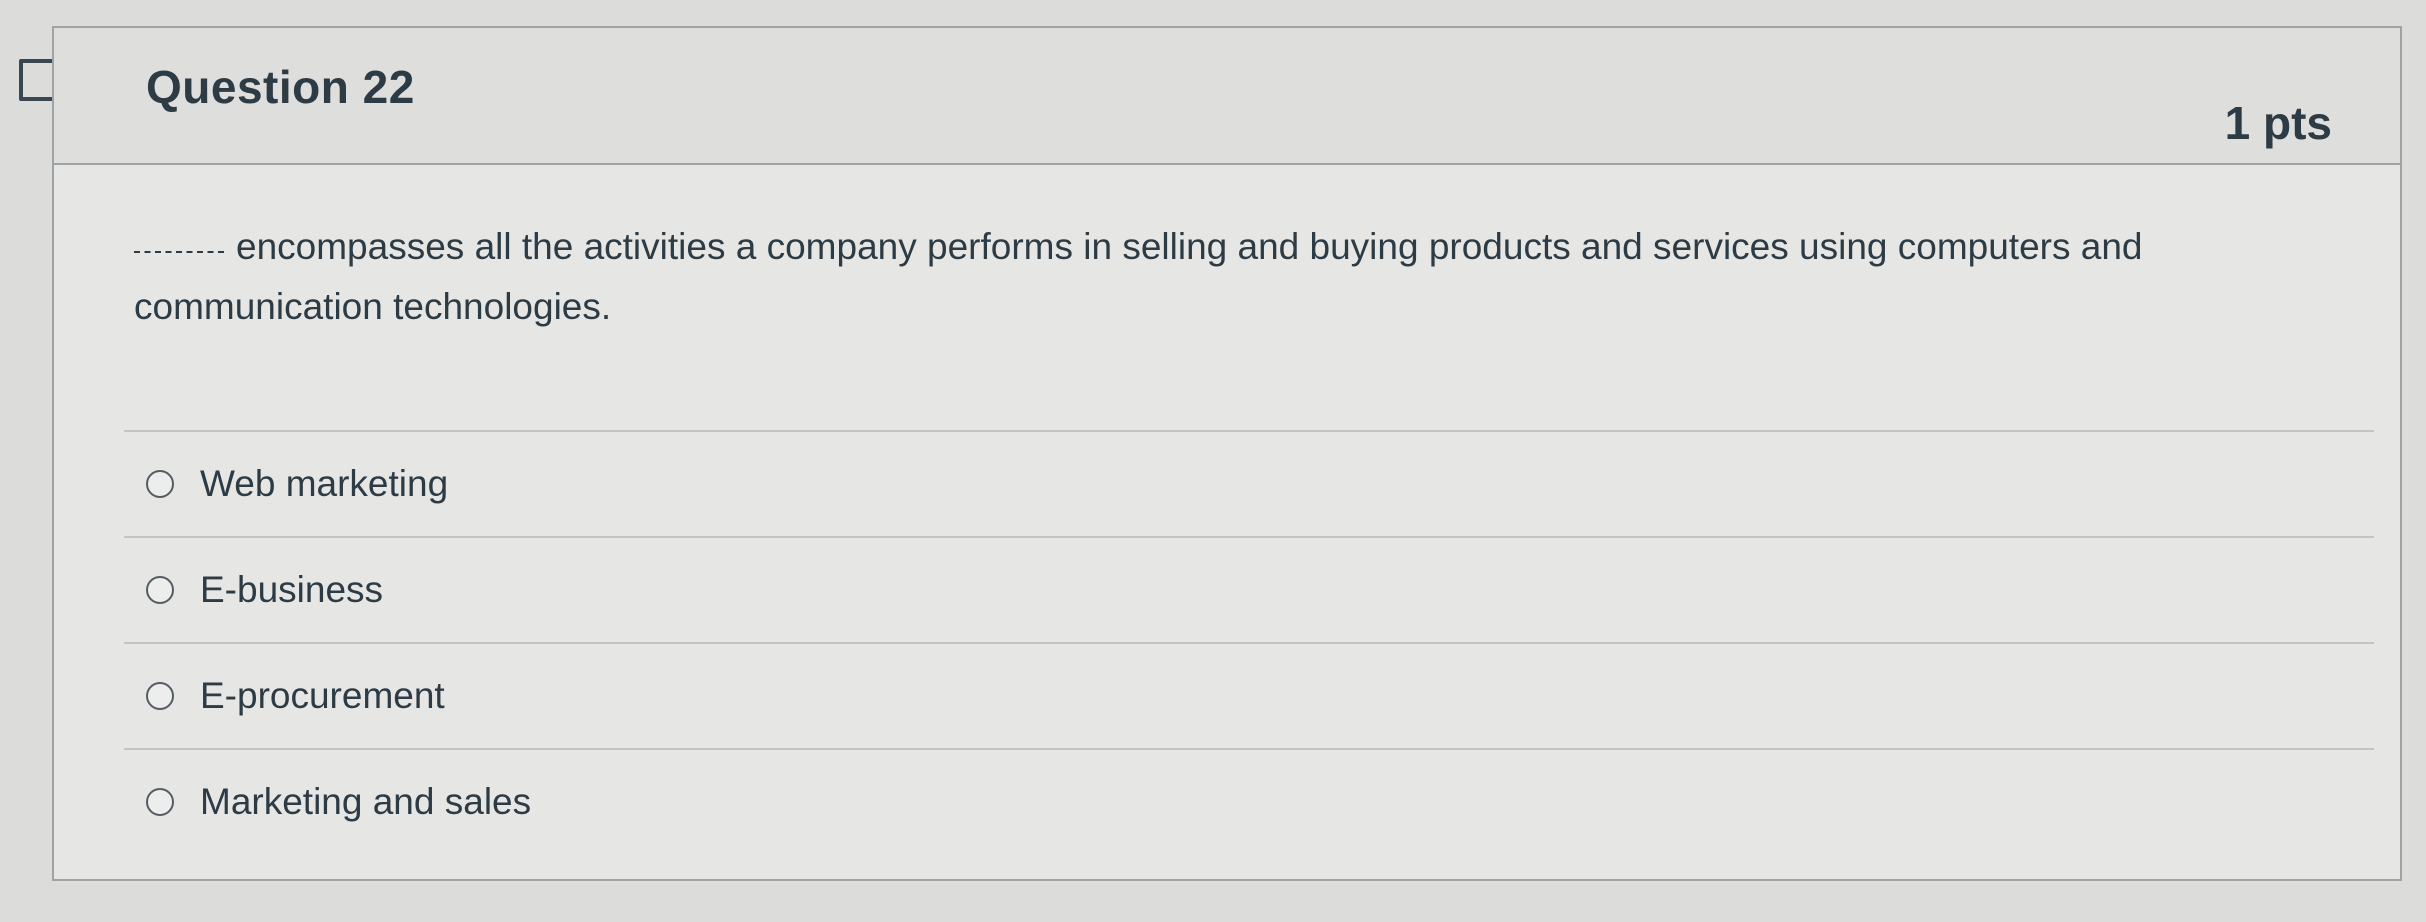 The width and height of the screenshot is (2426, 922). I want to click on answer-option-e-business: E-business, so click(1249, 589).